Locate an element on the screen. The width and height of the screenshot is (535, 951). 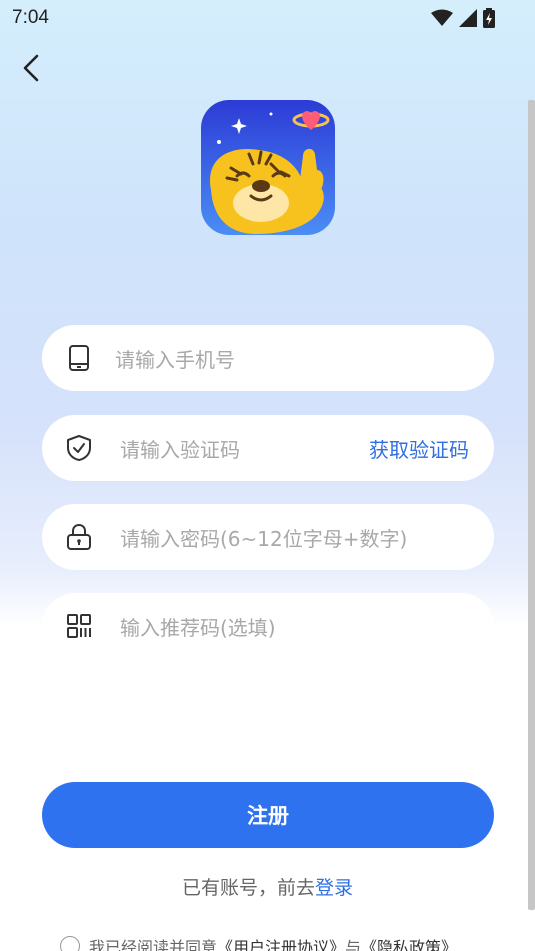
status-time: 7:04 is located at coordinates (30, 17).